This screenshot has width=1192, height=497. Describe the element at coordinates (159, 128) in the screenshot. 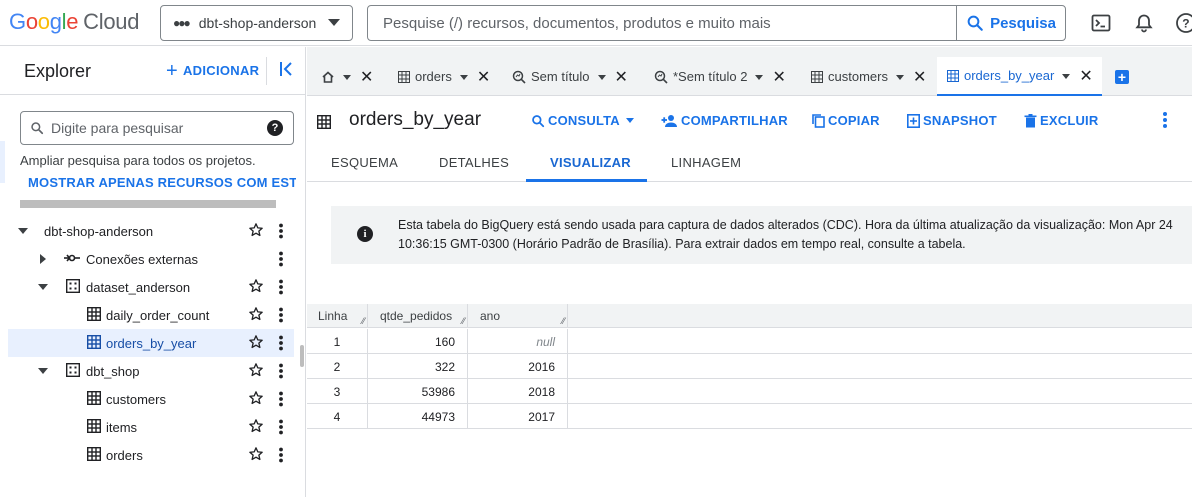

I see `explorer-search-input` at that location.